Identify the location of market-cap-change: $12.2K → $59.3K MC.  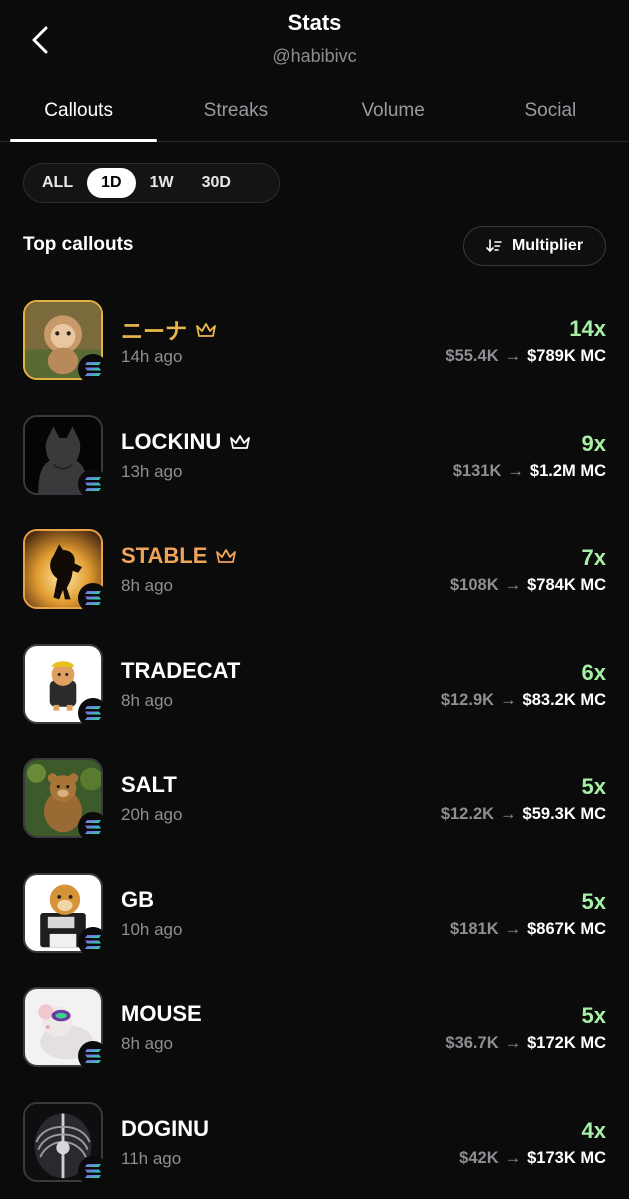
(523, 814).